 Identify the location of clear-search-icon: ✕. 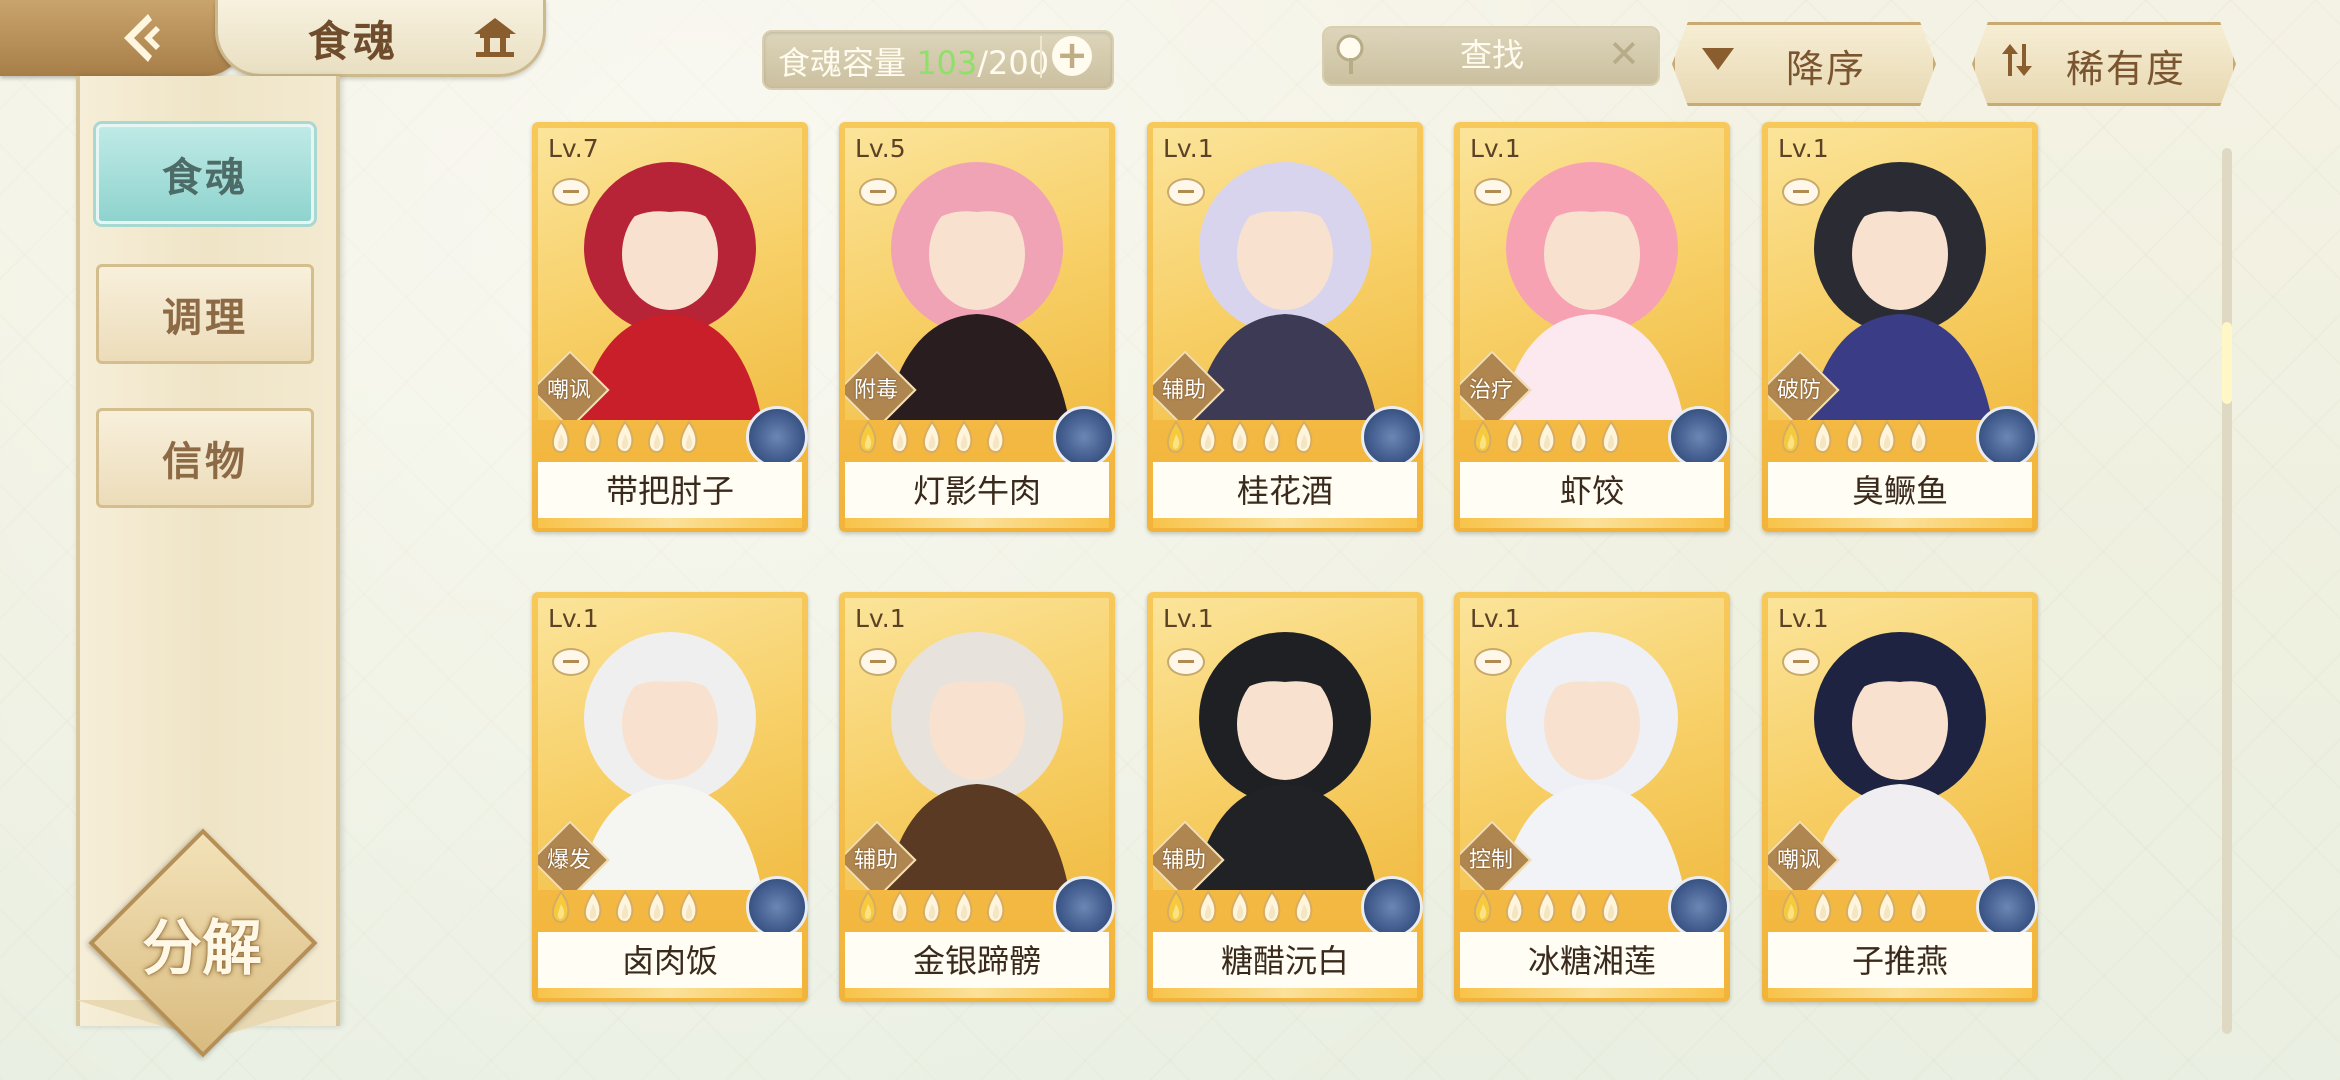
(1624, 54).